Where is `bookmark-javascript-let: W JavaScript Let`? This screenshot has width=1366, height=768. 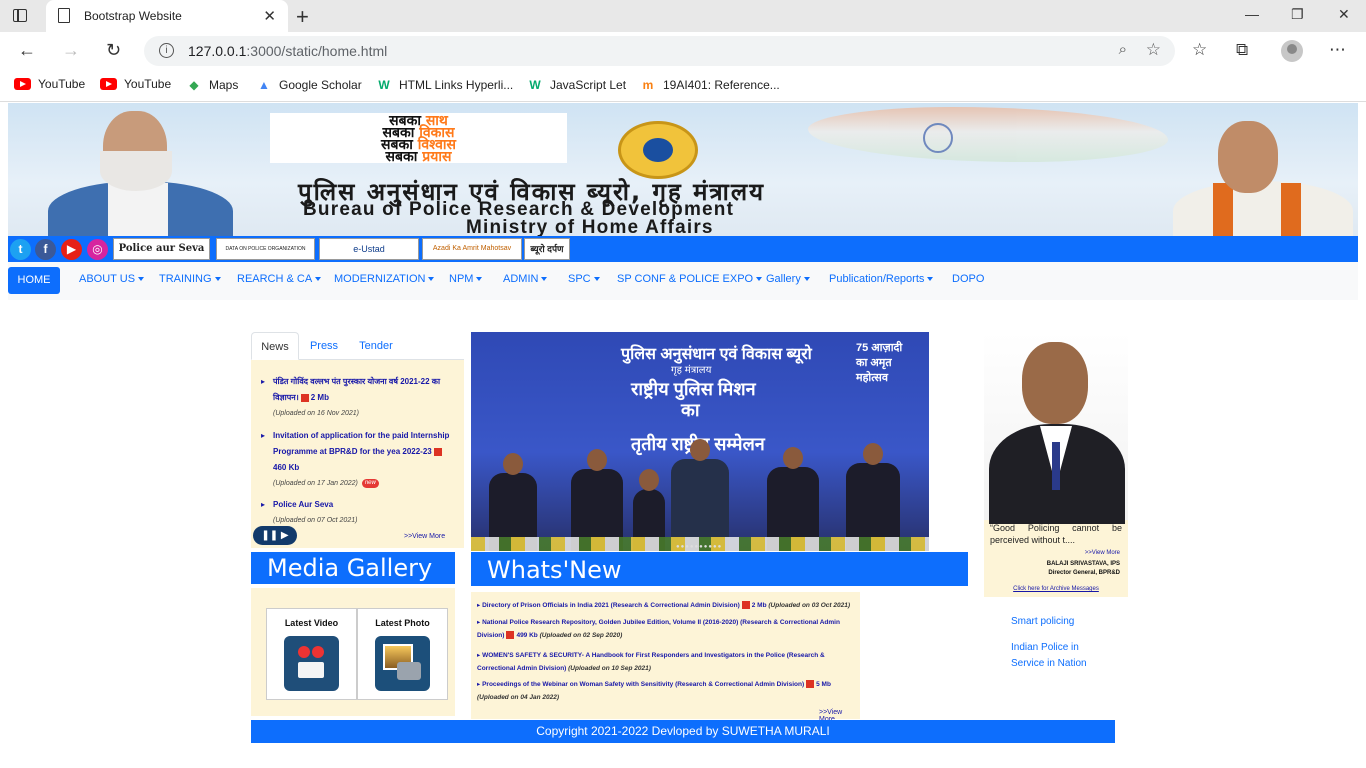 bookmark-javascript-let: W JavaScript Let is located at coordinates (576, 85).